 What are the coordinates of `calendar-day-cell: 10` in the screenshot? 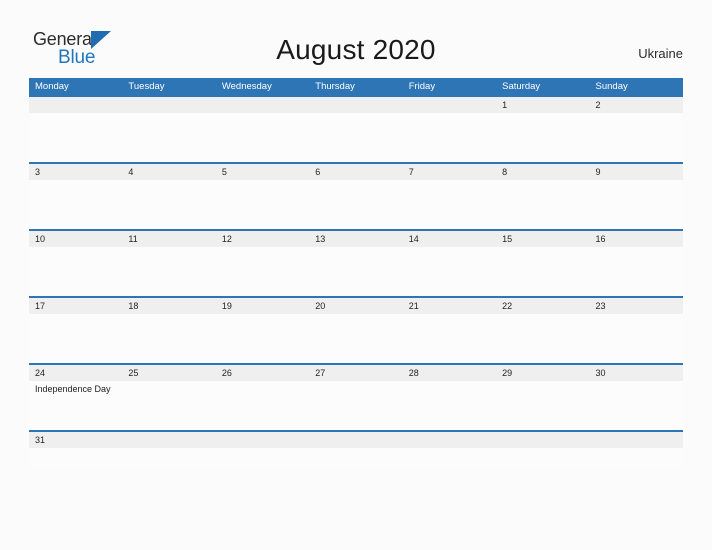 It's located at (76, 263).